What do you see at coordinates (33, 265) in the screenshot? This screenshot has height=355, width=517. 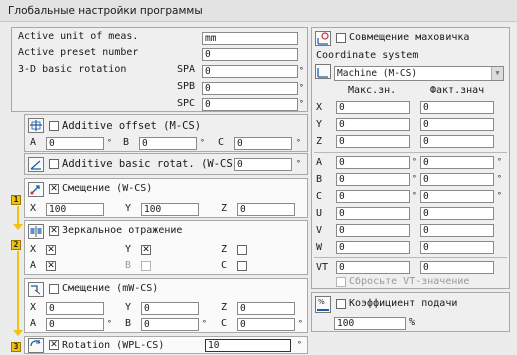 I see `mirror-a-label: A` at bounding box center [33, 265].